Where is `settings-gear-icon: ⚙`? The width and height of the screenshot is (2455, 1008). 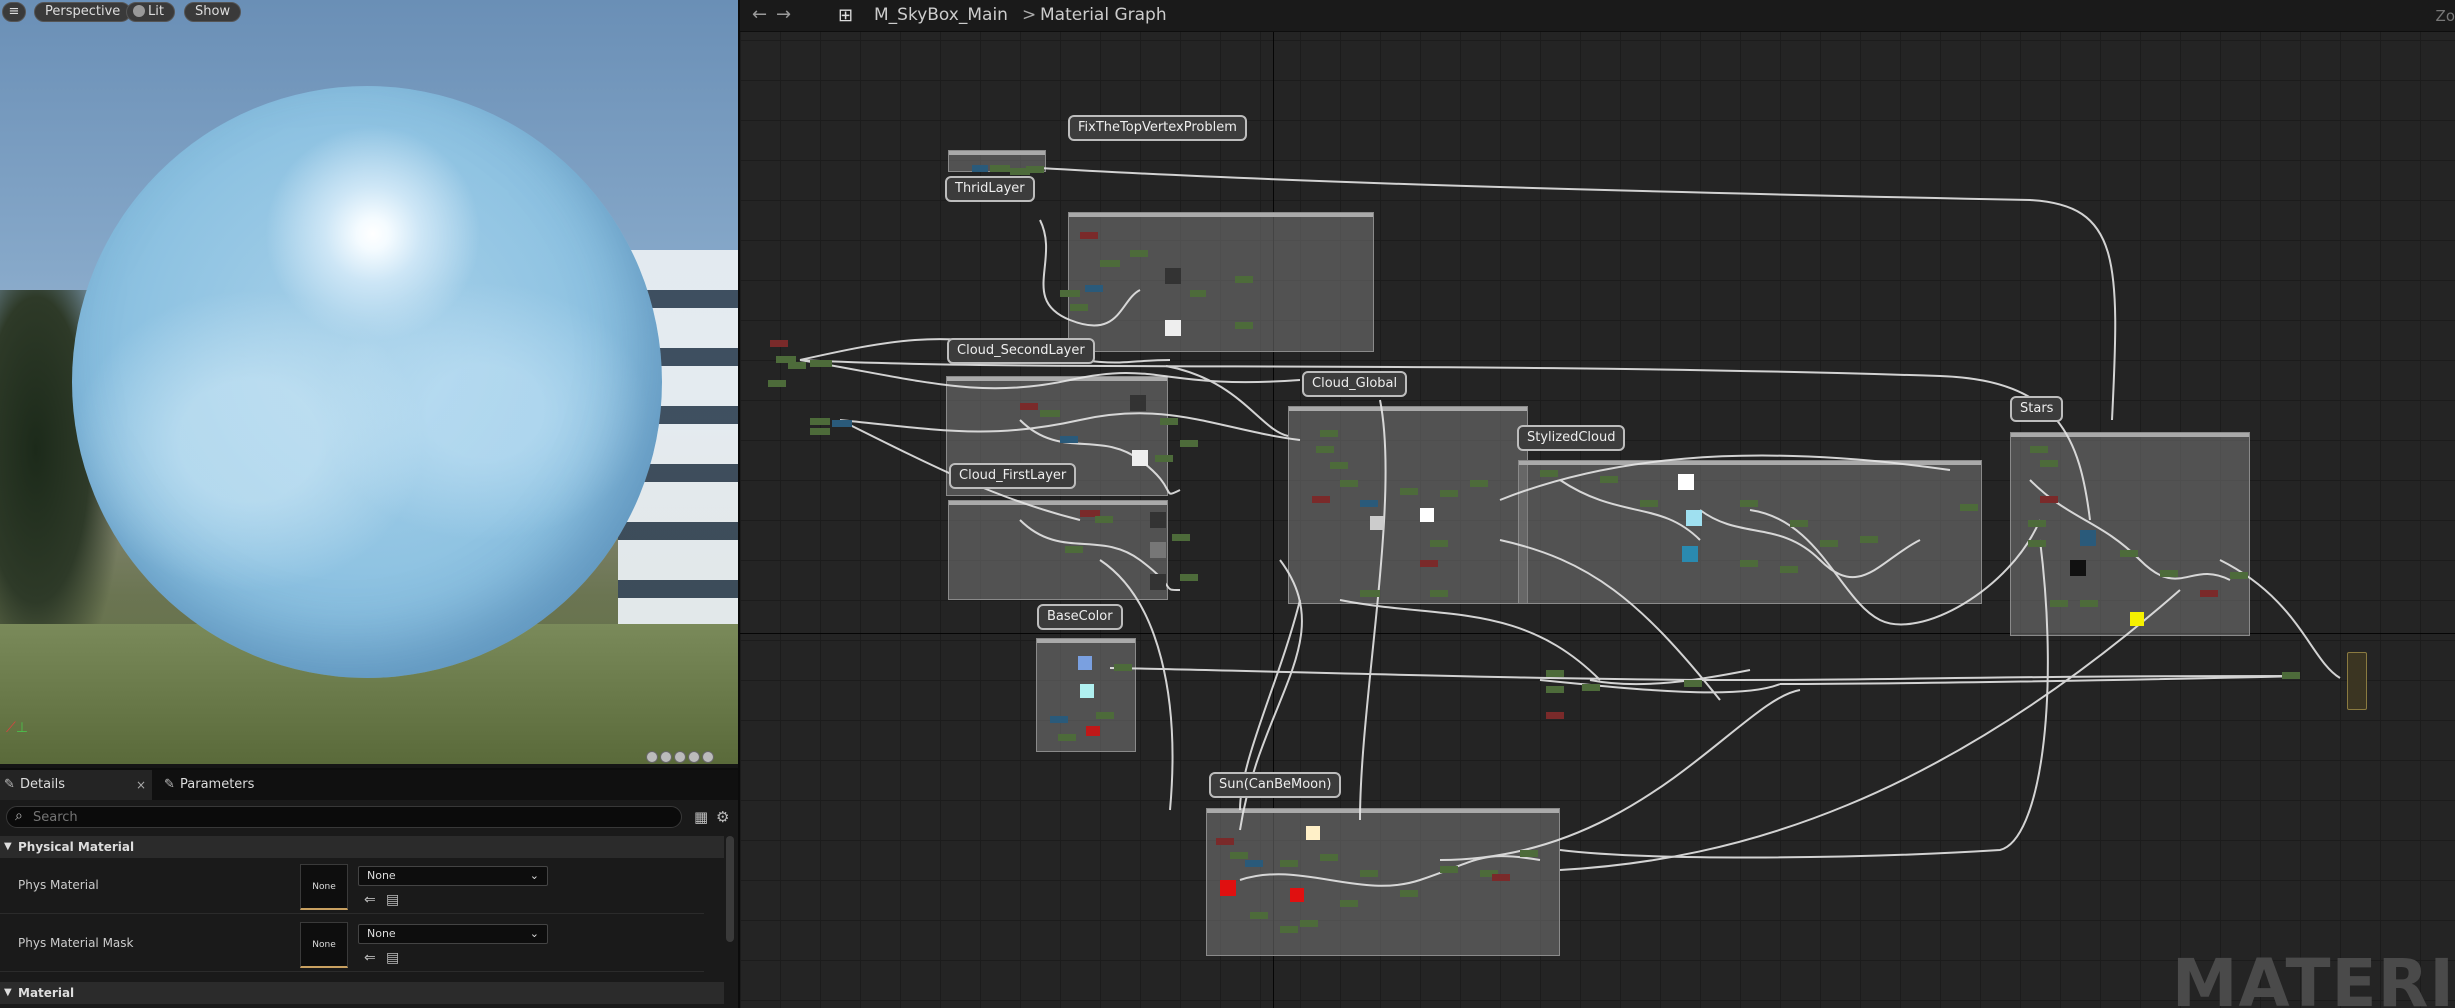 settings-gear-icon: ⚙ is located at coordinates (722, 817).